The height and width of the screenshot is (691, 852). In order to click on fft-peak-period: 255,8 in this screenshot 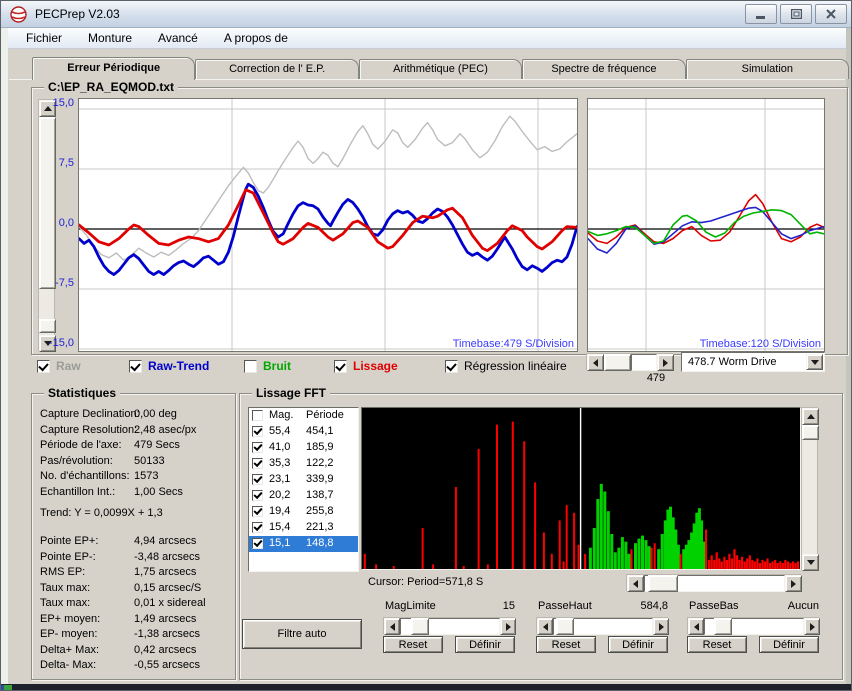, I will do `click(320, 511)`.